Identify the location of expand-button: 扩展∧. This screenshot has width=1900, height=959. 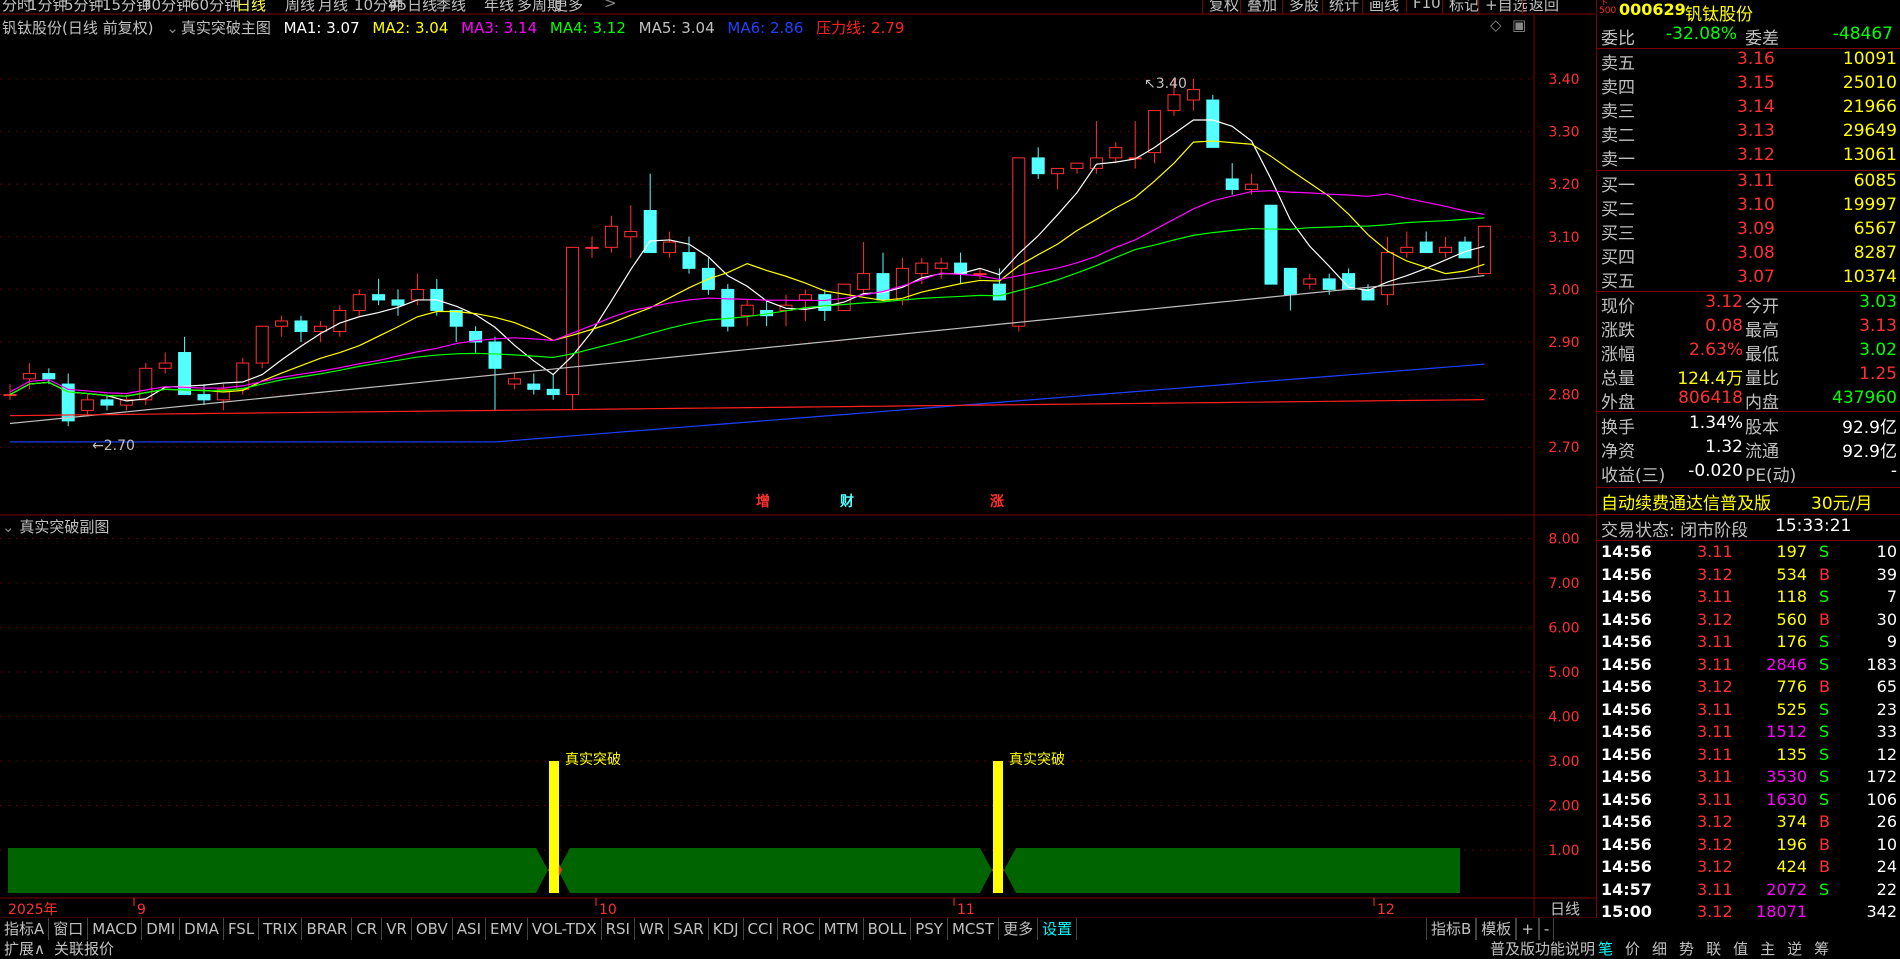
(24, 948).